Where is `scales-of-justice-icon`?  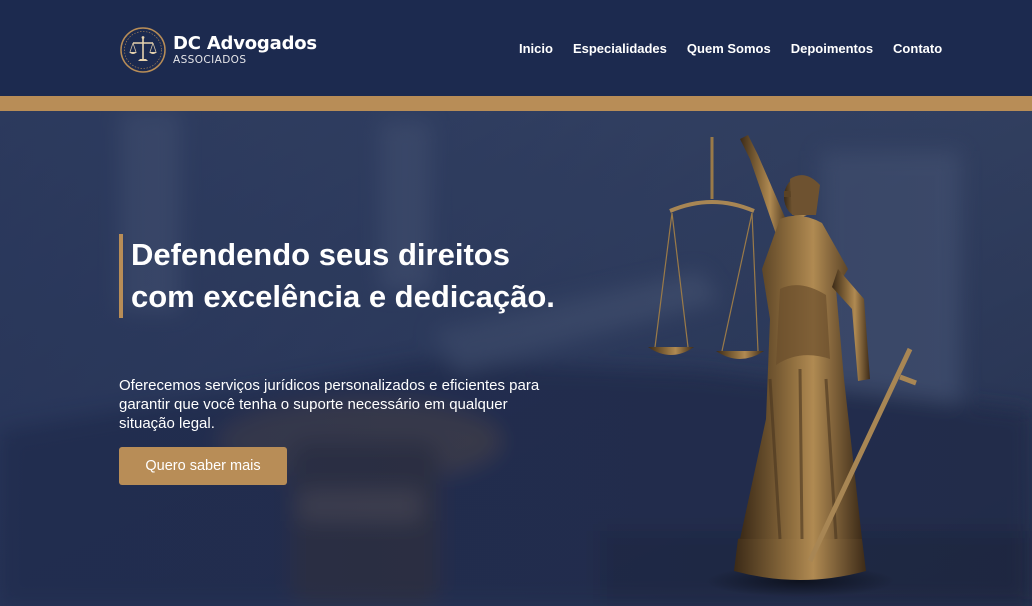 scales-of-justice-icon is located at coordinates (143, 50).